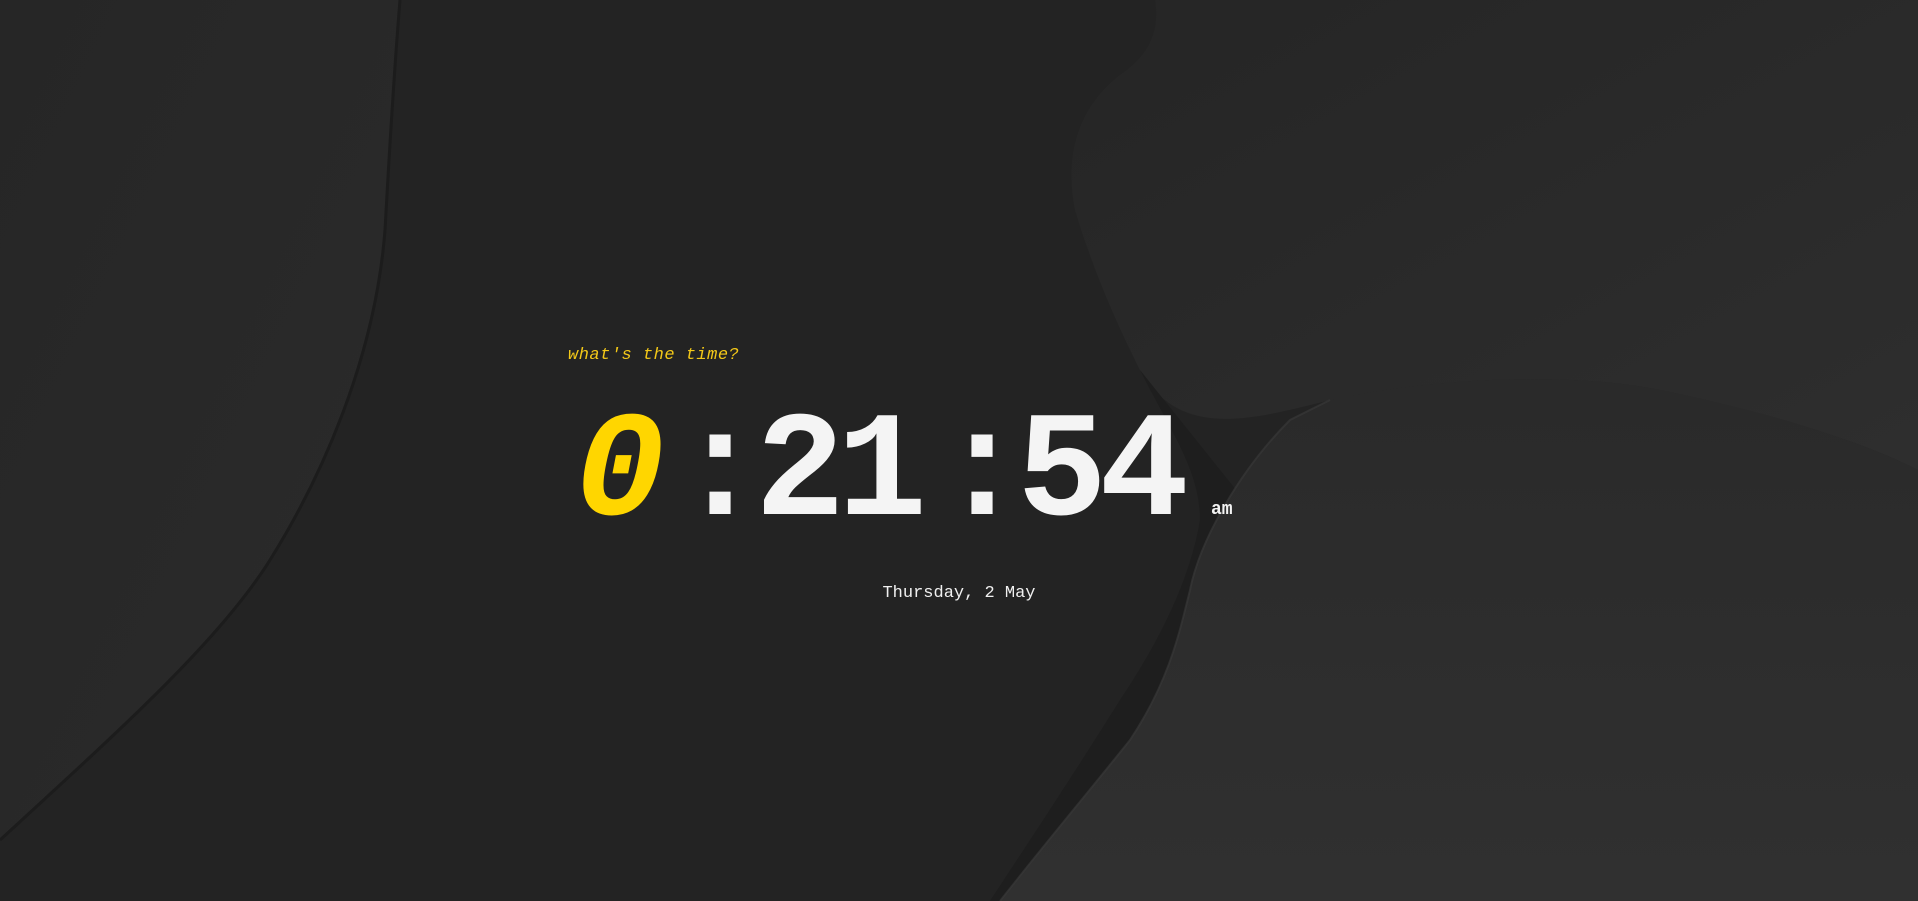 This screenshot has width=1918, height=901. What do you see at coordinates (1222, 510) in the screenshot?
I see `clock-period: am` at bounding box center [1222, 510].